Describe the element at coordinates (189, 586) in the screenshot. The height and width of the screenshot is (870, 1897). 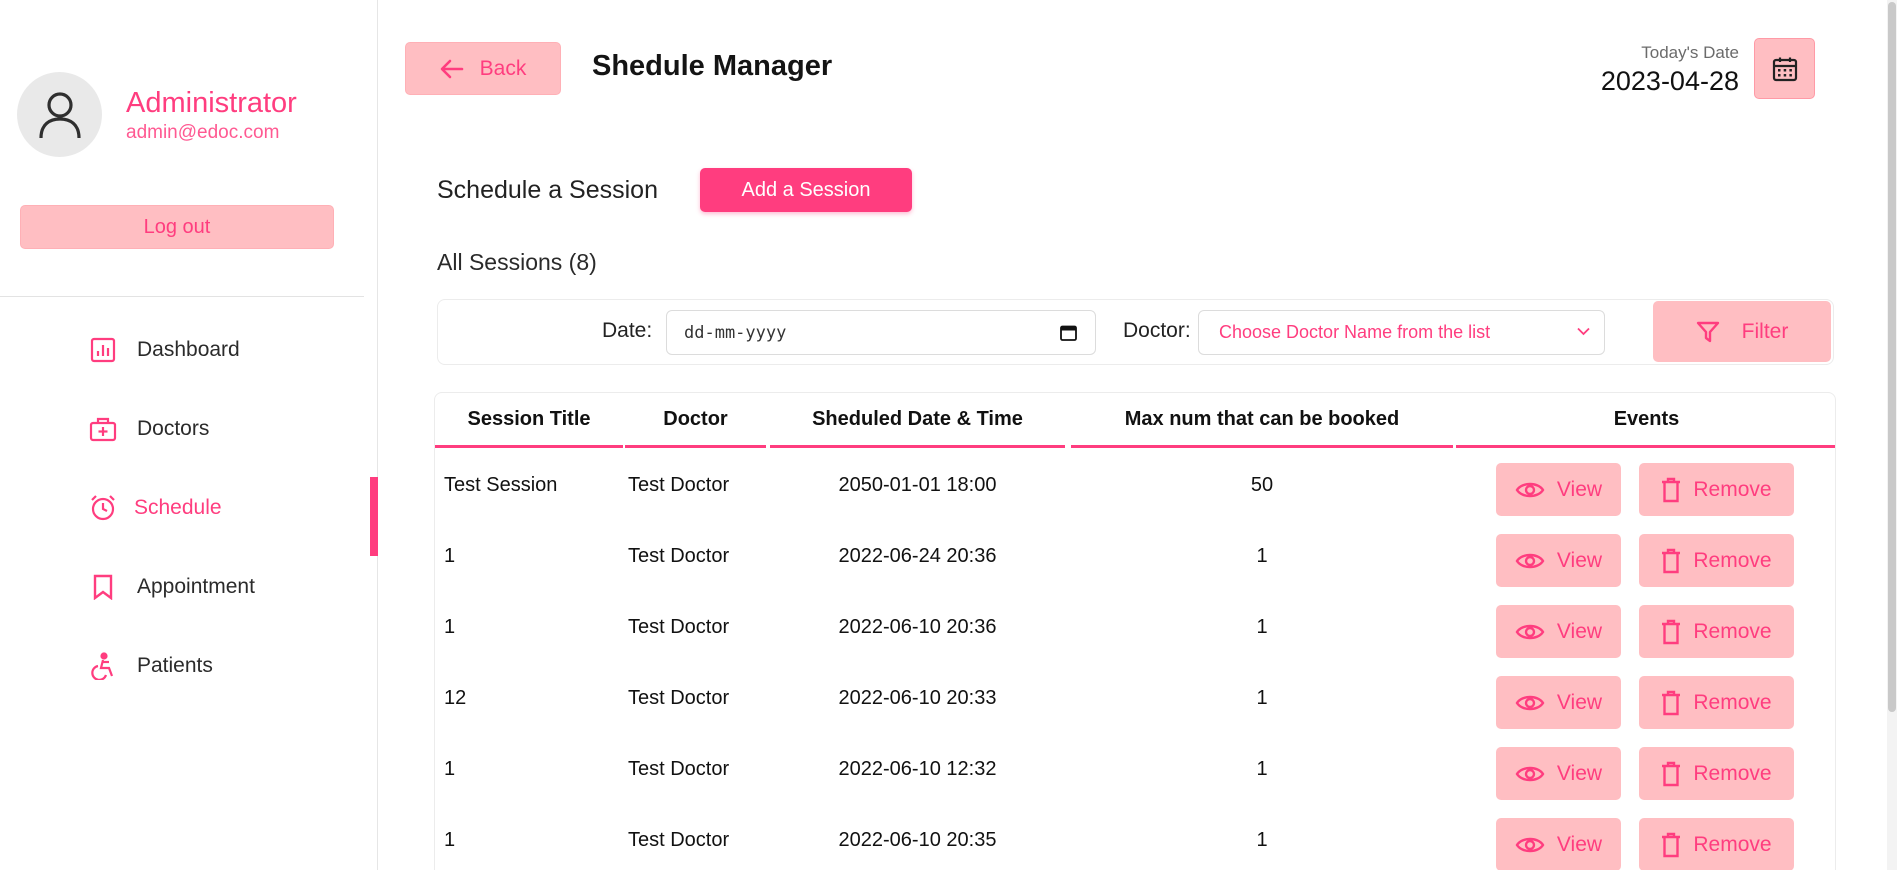
I see `sidebar-item-appointment: Appointment` at that location.